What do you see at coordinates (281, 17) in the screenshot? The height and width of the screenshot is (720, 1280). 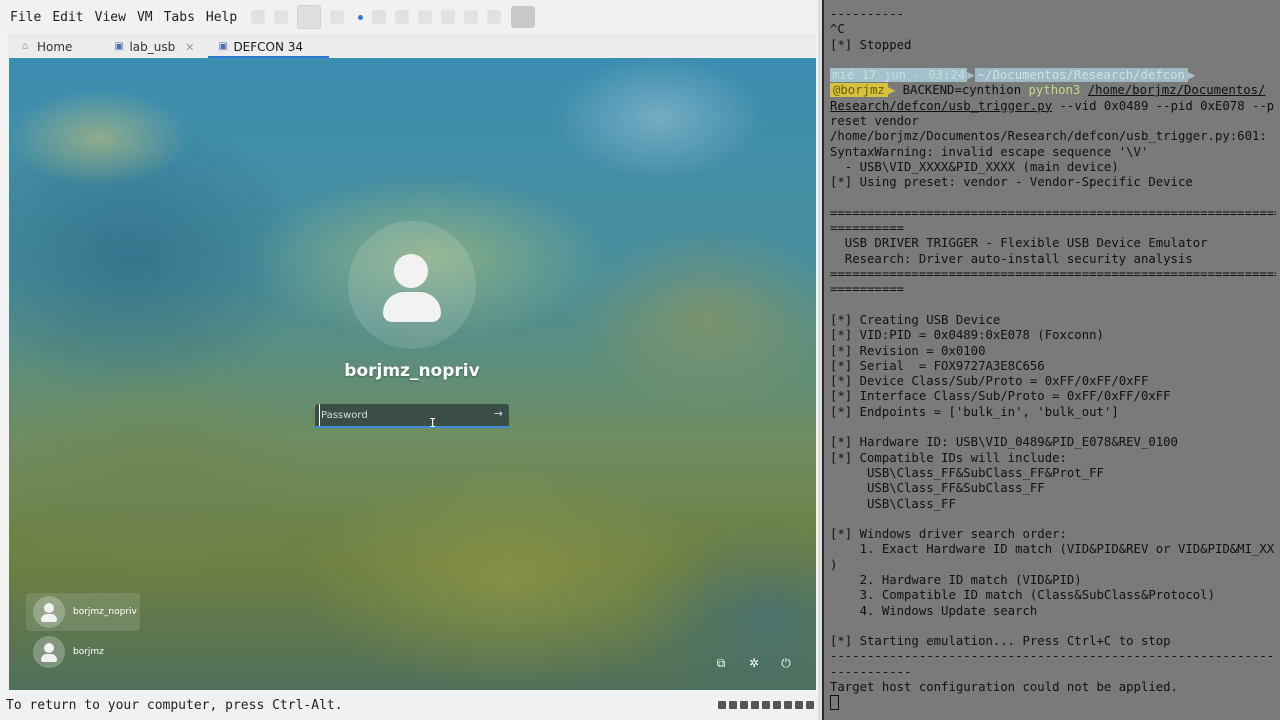 I see `toolbar-pause-icon` at bounding box center [281, 17].